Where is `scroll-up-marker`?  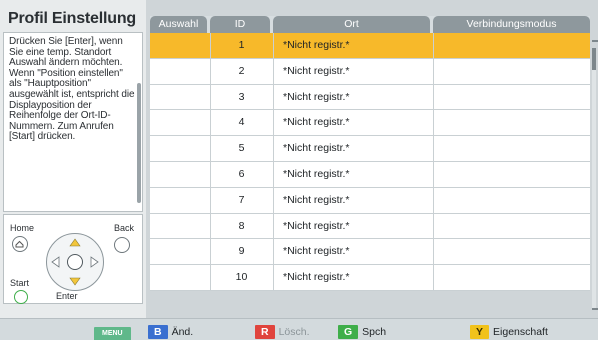 scroll-up-marker is located at coordinates (595, 41).